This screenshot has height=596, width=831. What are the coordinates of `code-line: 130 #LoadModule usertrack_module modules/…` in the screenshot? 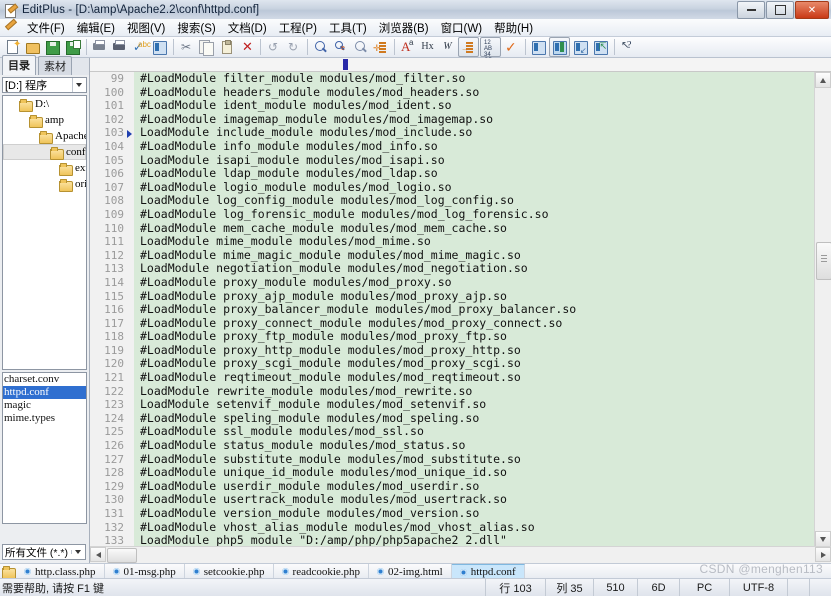 It's located at (452, 500).